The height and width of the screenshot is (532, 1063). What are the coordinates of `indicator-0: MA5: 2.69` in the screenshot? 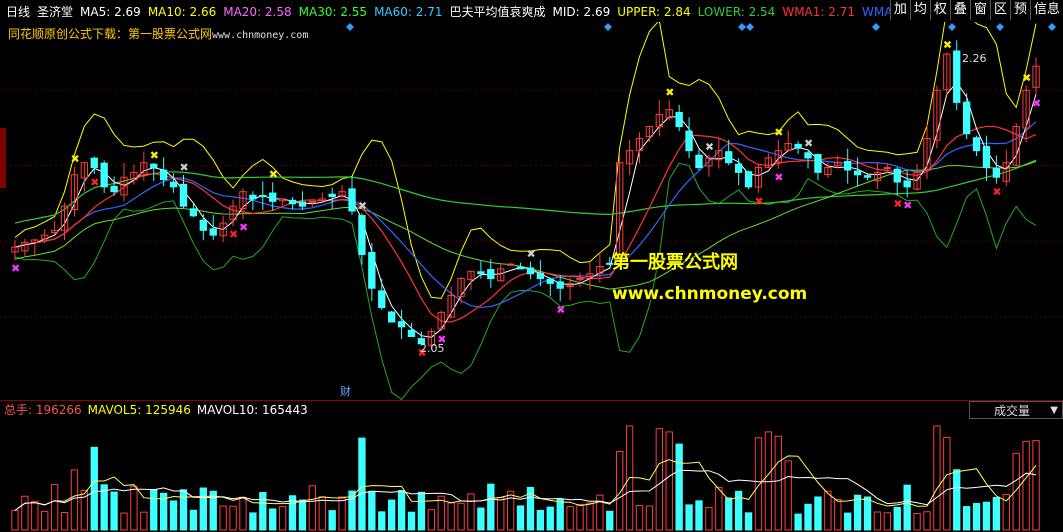 It's located at (110, 11).